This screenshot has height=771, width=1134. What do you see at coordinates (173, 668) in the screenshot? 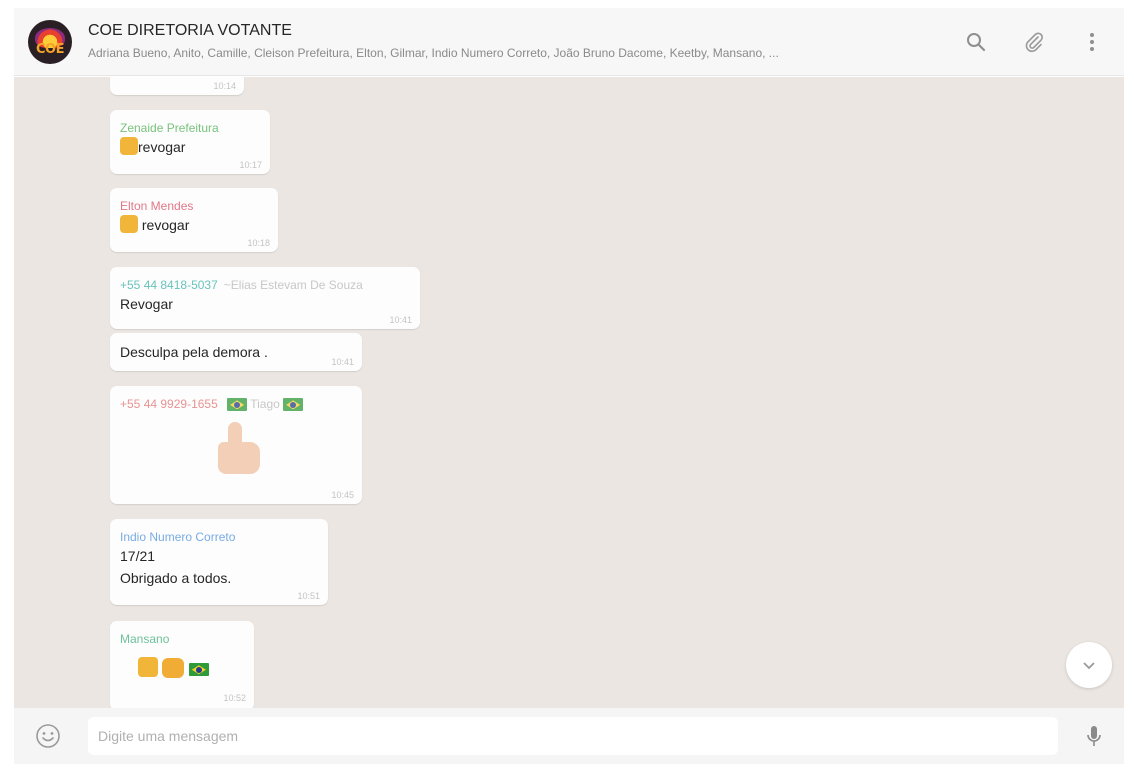
I see `fist-bump-icon` at bounding box center [173, 668].